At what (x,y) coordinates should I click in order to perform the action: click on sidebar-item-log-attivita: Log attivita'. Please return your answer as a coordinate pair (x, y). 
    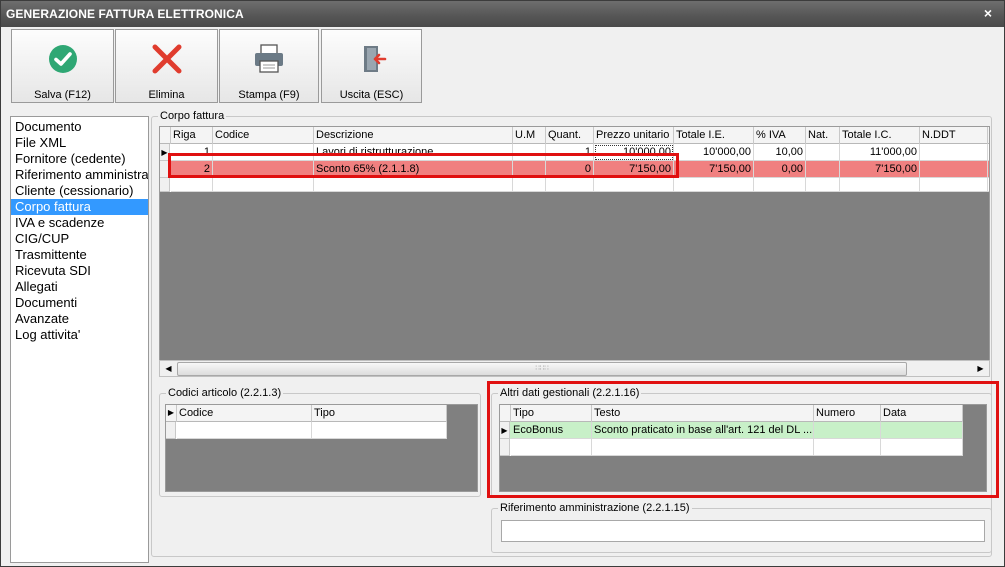
    Looking at the image, I should click on (79, 335).